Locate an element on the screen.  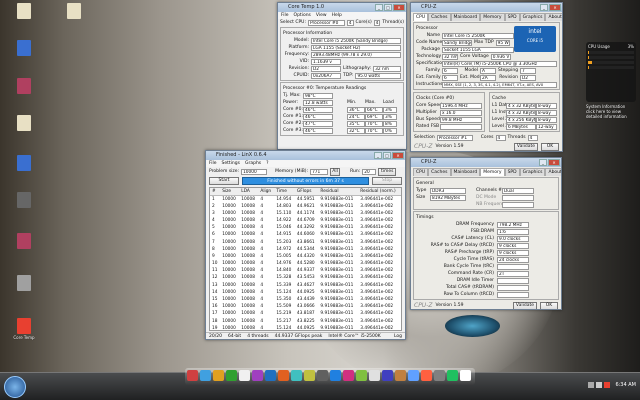
menu-help: ? is located at coordinates (267, 163).